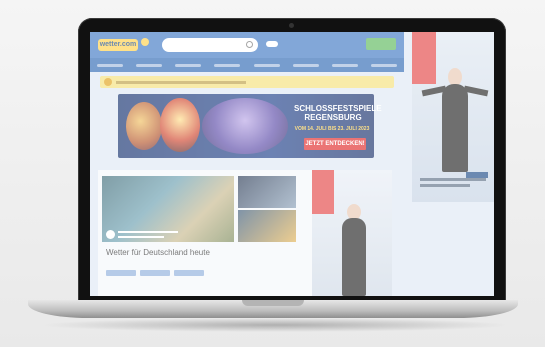 The height and width of the screenshot is (347, 545). I want to click on laptop-base, so click(273, 309).